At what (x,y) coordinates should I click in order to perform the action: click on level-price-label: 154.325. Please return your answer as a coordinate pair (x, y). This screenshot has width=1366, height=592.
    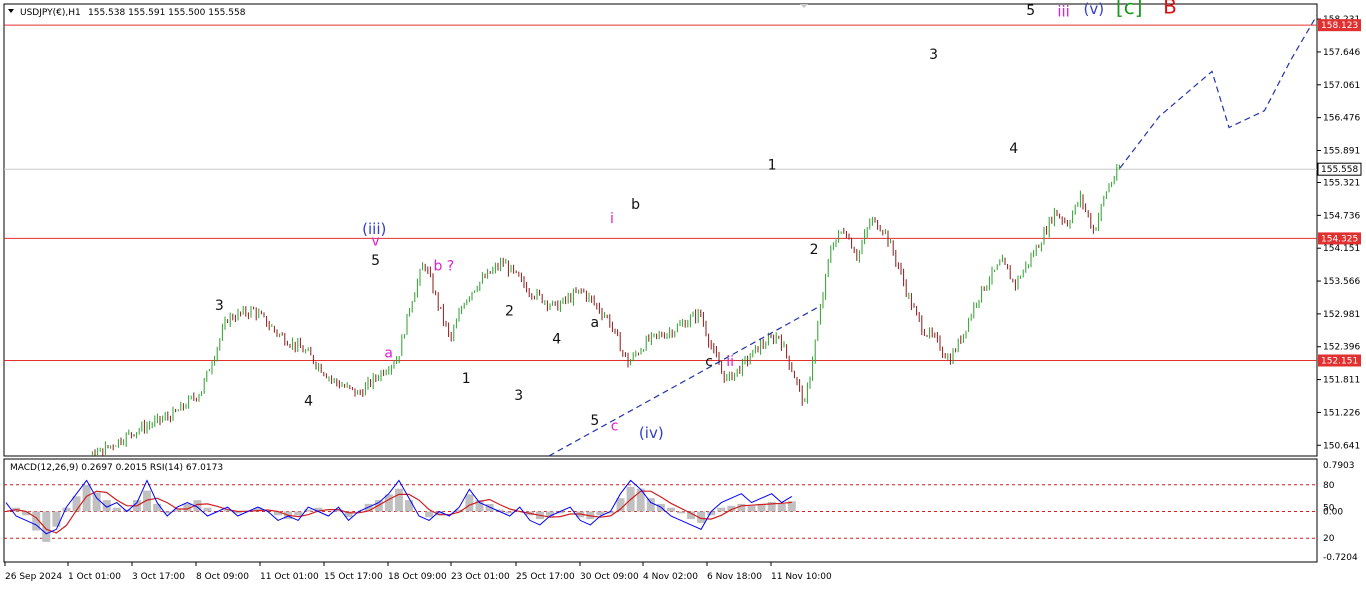
    Looking at the image, I should click on (1339, 239).